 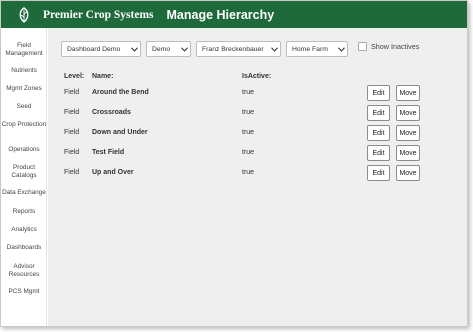 What do you see at coordinates (362, 46) in the screenshot?
I see `show-inactives-checkbox` at bounding box center [362, 46].